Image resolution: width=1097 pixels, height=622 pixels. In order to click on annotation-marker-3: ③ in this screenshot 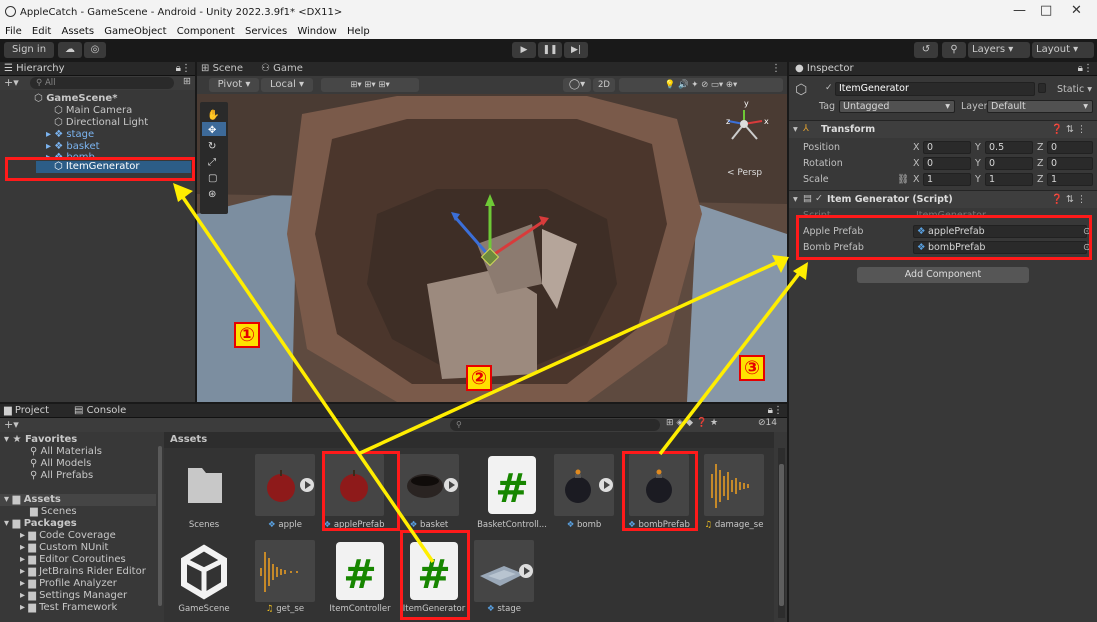, I will do `click(752, 368)`.